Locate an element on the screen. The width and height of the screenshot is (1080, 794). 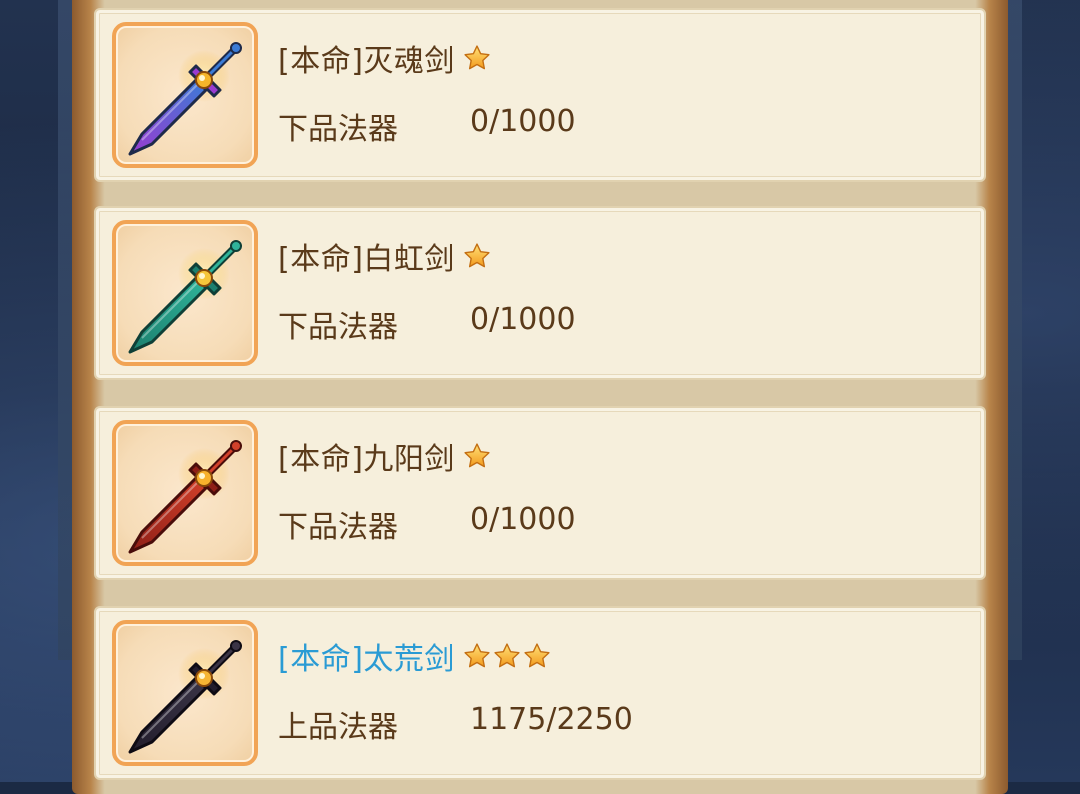
item-name: [本命]太荒剑 is located at coordinates (366, 659).